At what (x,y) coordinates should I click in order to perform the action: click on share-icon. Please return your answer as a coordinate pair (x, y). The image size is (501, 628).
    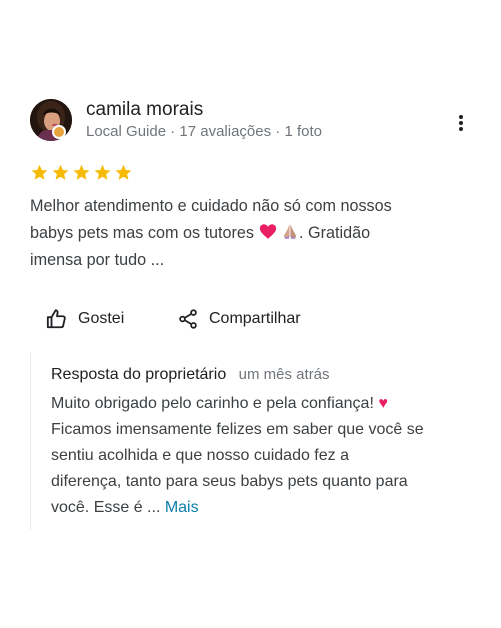
    Looking at the image, I should click on (188, 319).